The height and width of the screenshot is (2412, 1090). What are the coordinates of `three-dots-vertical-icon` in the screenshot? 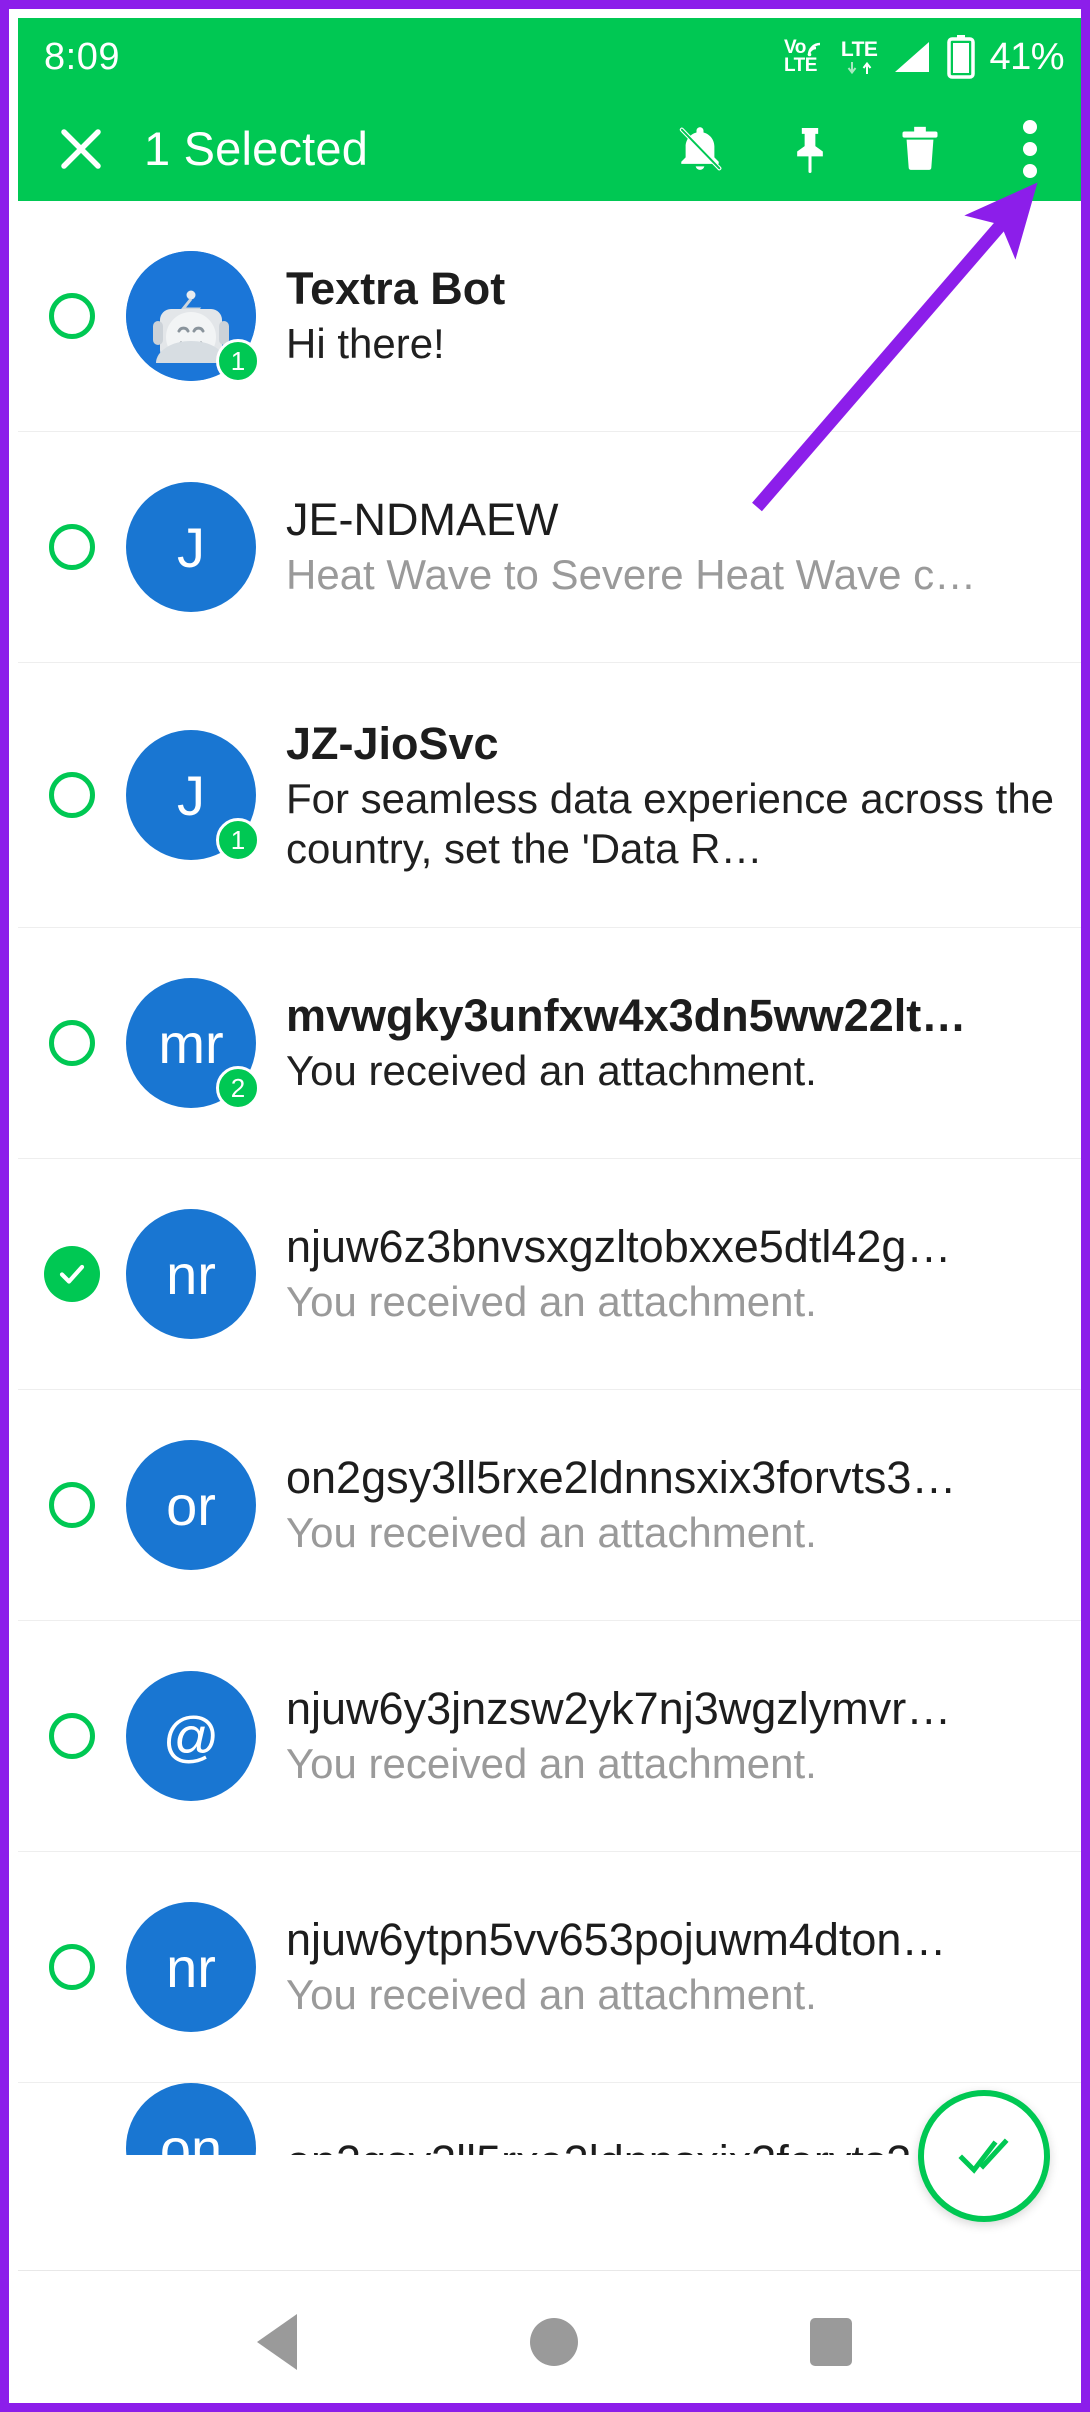 It's located at (1030, 148).